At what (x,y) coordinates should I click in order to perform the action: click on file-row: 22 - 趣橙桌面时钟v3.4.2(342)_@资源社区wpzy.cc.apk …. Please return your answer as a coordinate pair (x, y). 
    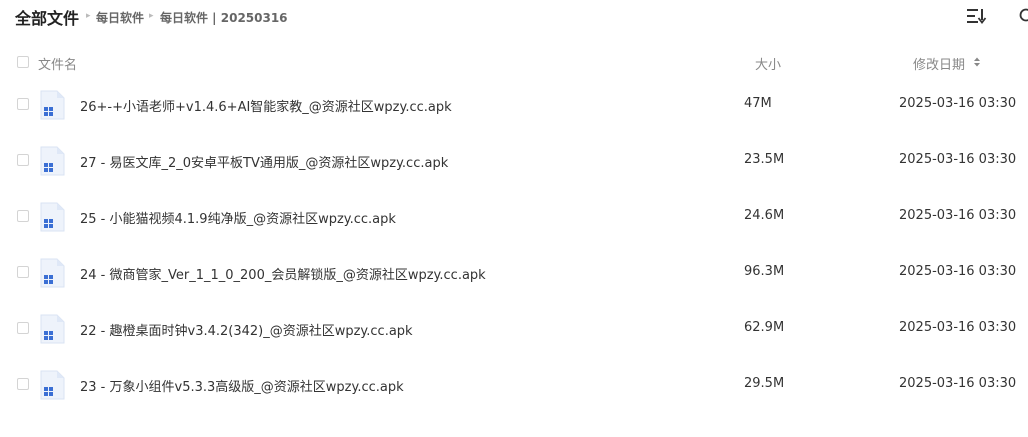
    Looking at the image, I should click on (514, 330).